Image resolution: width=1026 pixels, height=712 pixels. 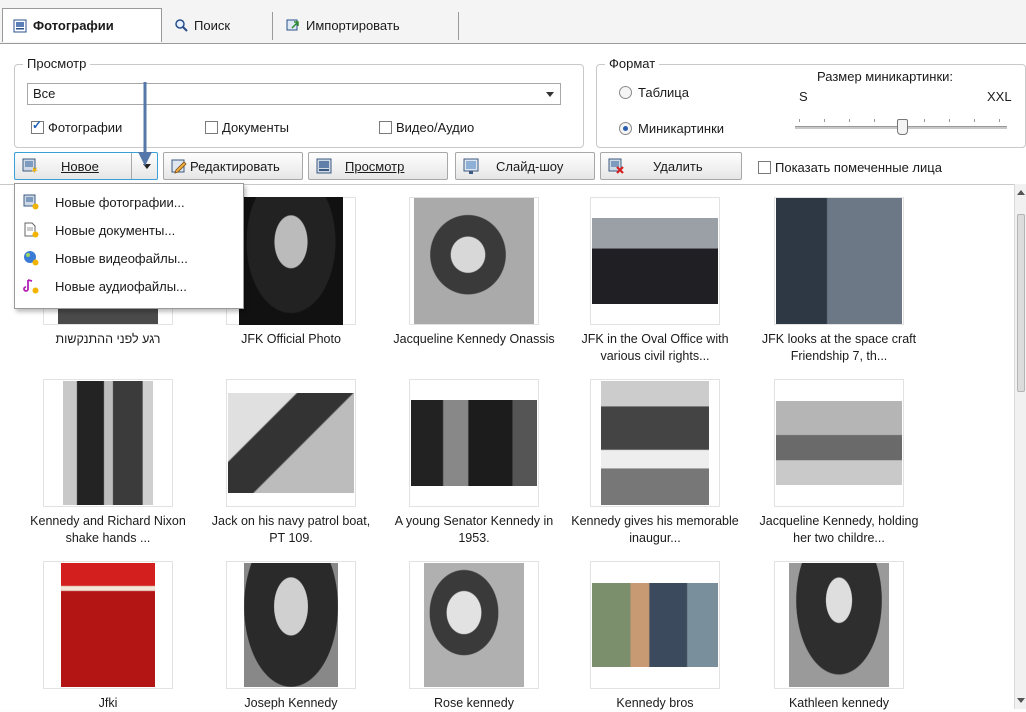 I want to click on show-faces-checkbox: Показать помеченные лица, so click(x=850, y=167).